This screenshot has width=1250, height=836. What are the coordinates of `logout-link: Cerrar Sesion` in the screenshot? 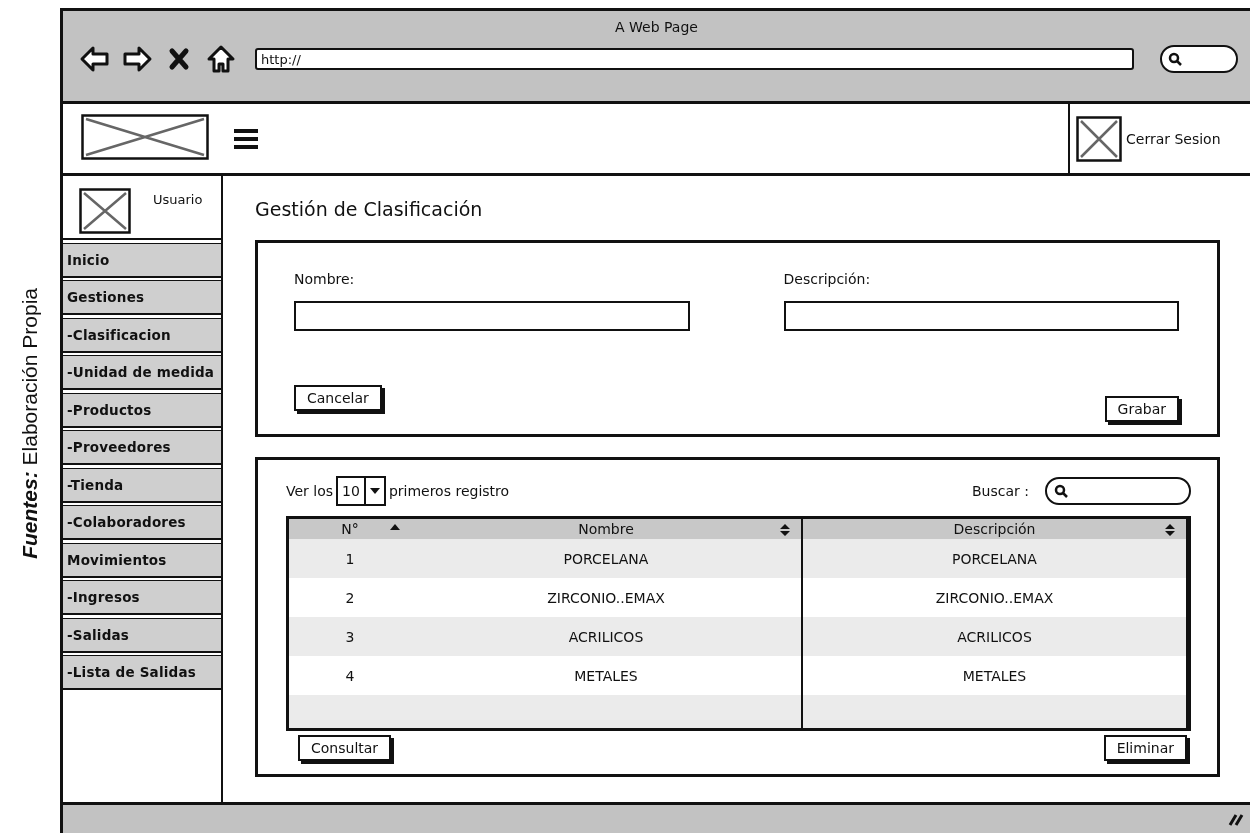 It's located at (1173, 138).